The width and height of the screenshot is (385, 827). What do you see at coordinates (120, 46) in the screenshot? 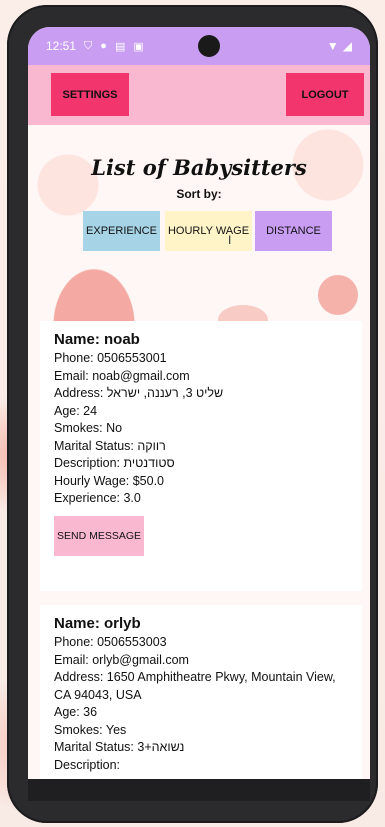
I see `clipboard-icon: ▤` at bounding box center [120, 46].